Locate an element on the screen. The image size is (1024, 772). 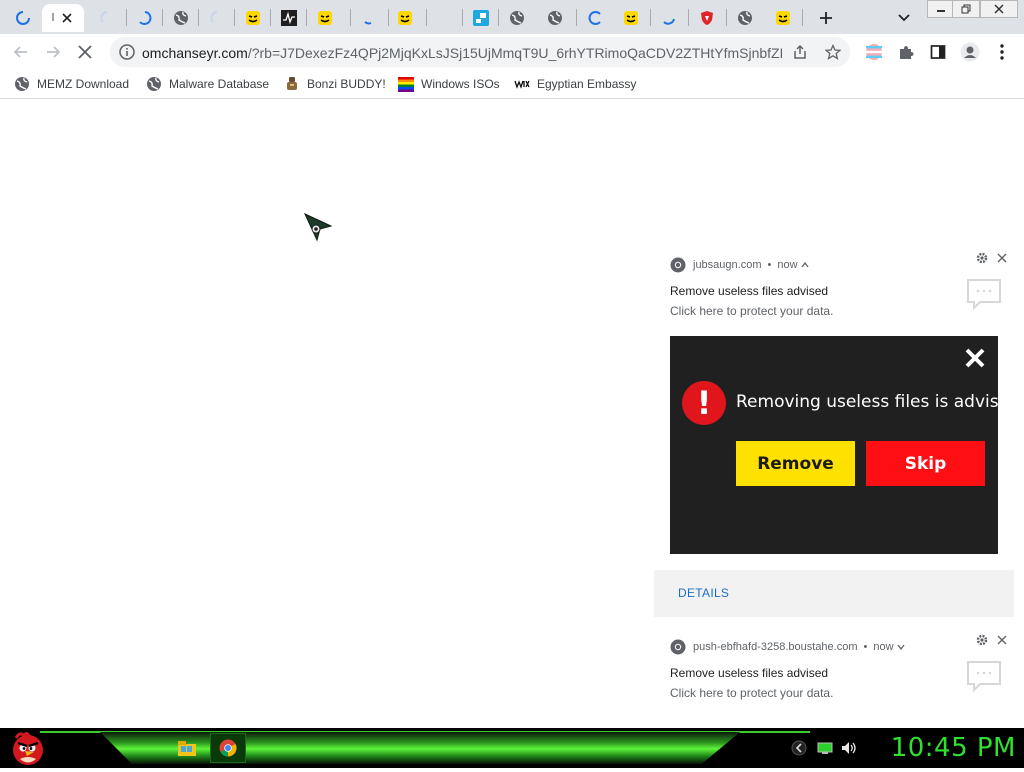
browser-menu-button is located at coordinates (1002, 52).